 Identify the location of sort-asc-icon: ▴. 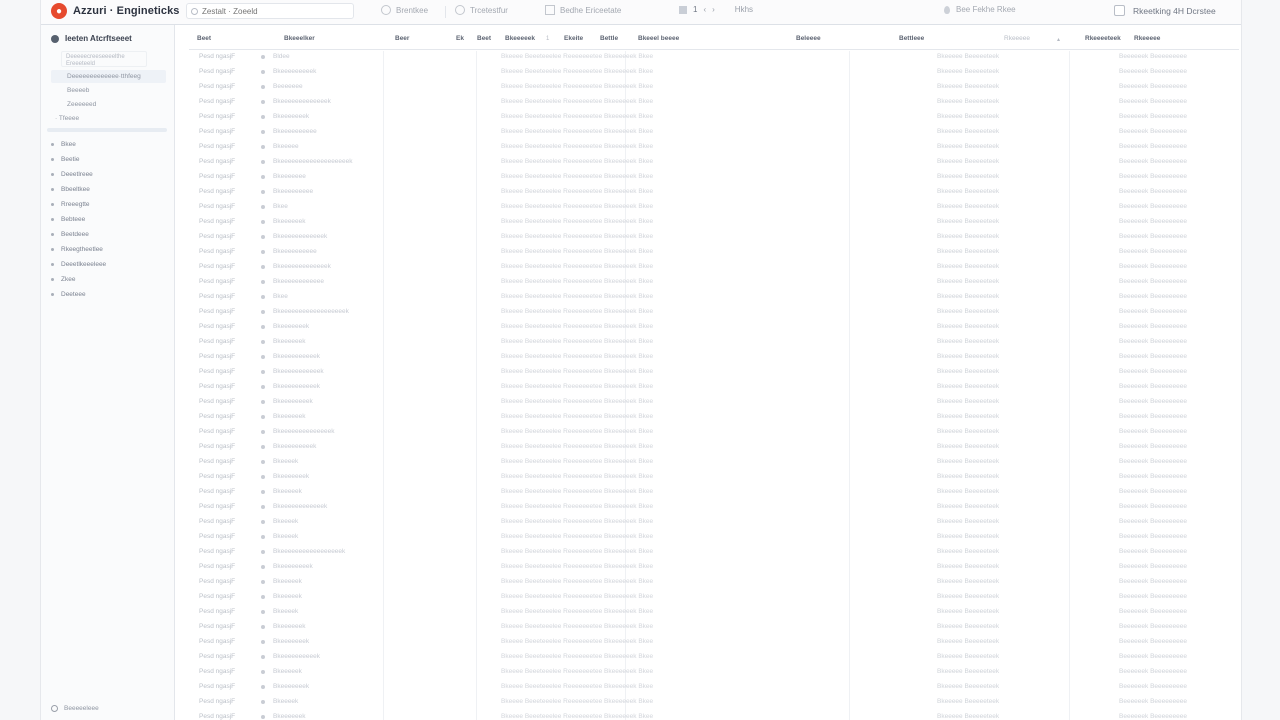
(1058, 39).